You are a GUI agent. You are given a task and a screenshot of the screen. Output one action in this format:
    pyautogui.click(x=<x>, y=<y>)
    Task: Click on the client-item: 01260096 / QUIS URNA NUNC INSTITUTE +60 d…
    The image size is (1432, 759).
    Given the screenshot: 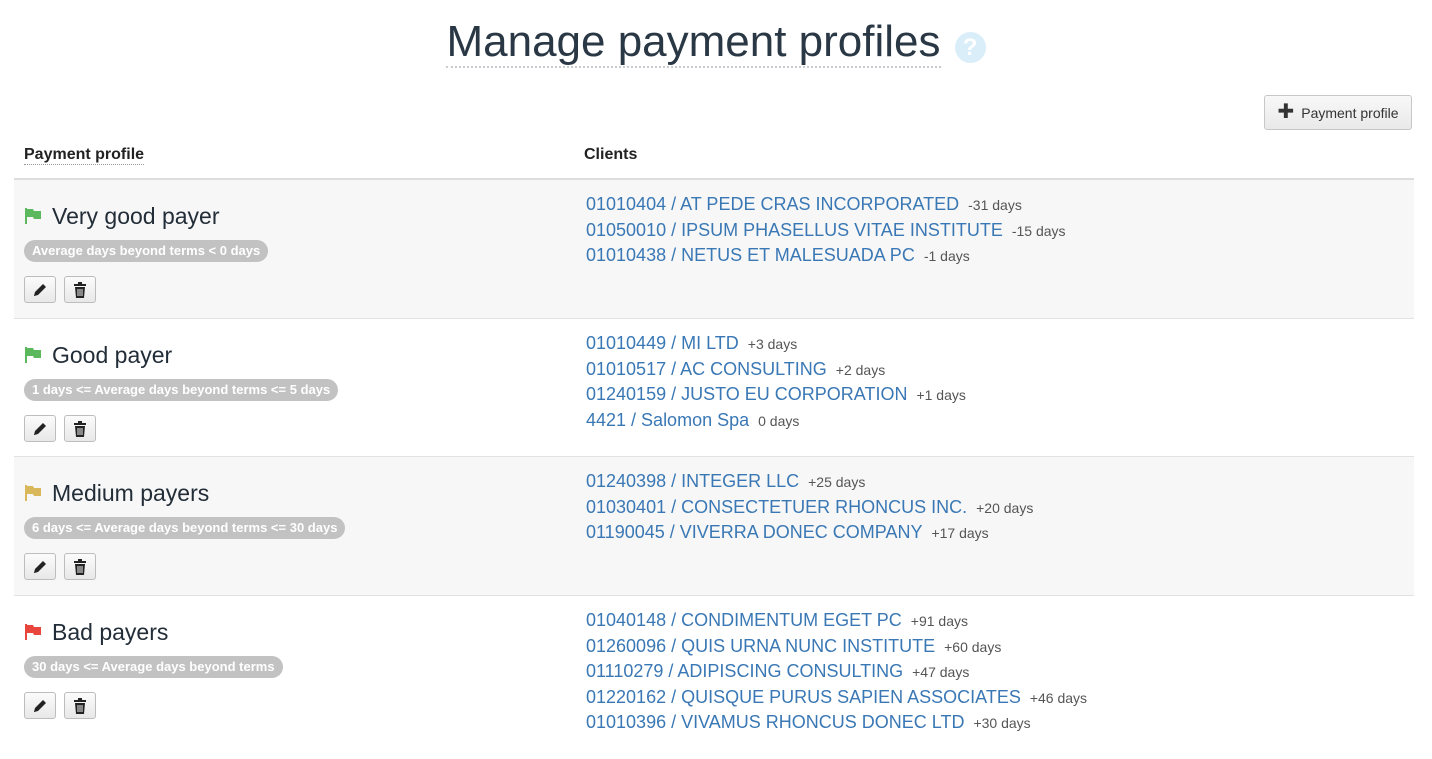 What is the action you would take?
    pyautogui.click(x=836, y=647)
    